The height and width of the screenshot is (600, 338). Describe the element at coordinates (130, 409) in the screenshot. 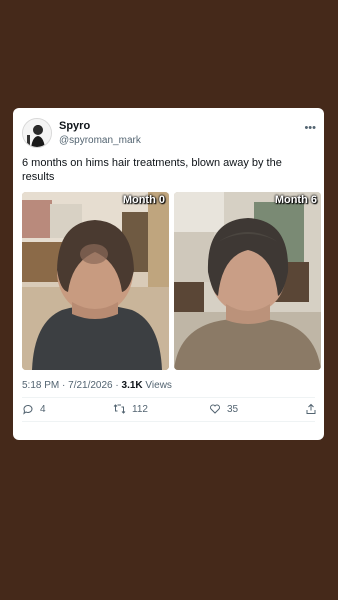

I see `repost-button: 112` at that location.